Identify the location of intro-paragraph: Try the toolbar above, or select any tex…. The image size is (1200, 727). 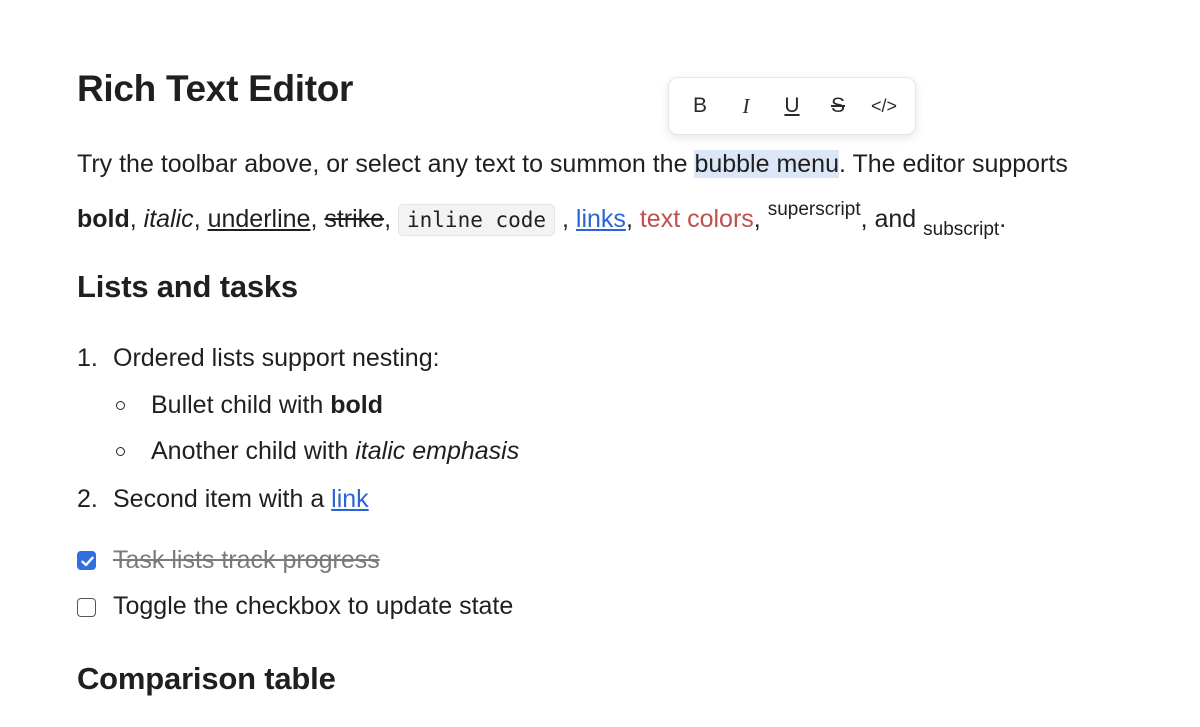
(607, 197).